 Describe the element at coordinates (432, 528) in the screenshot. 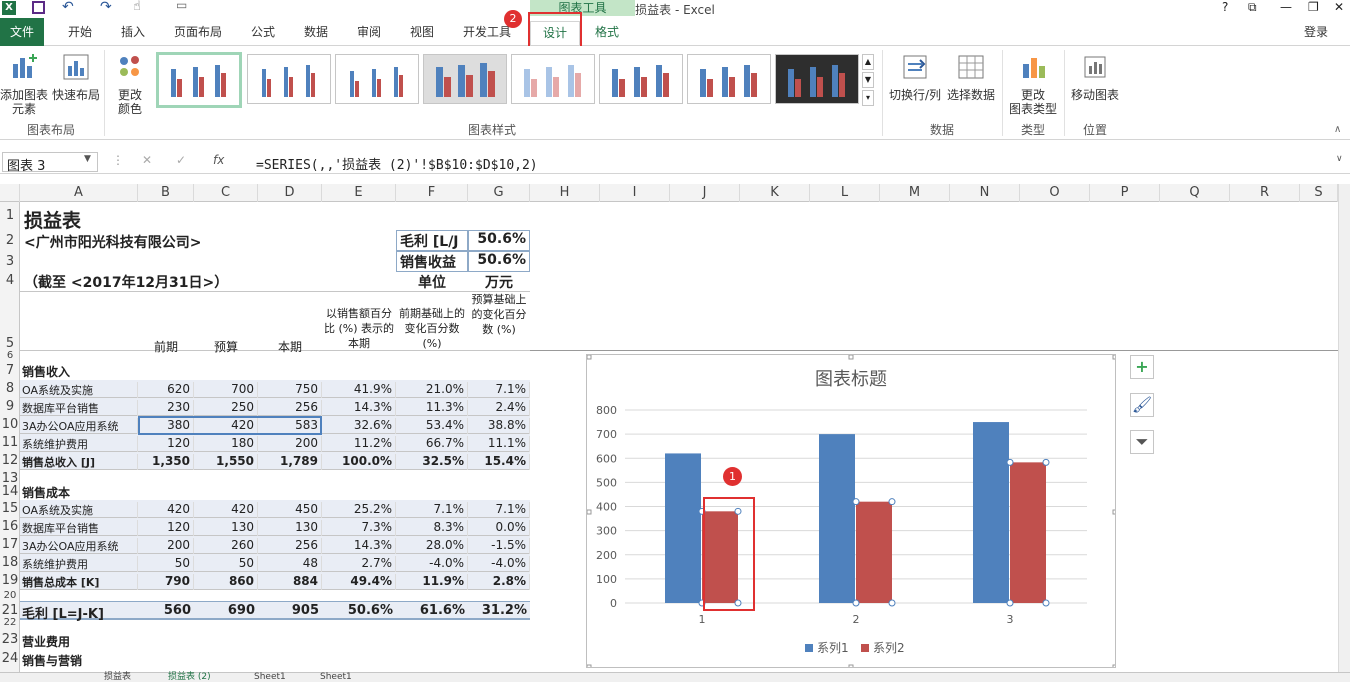

I see `table-cell: 8.3%` at that location.